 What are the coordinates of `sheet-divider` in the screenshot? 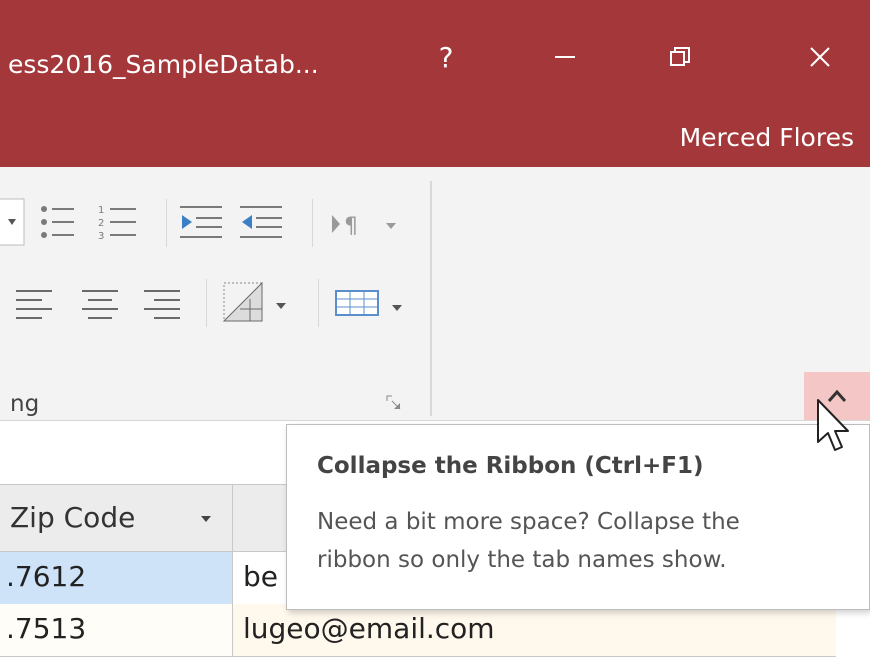 It's located at (435, 420).